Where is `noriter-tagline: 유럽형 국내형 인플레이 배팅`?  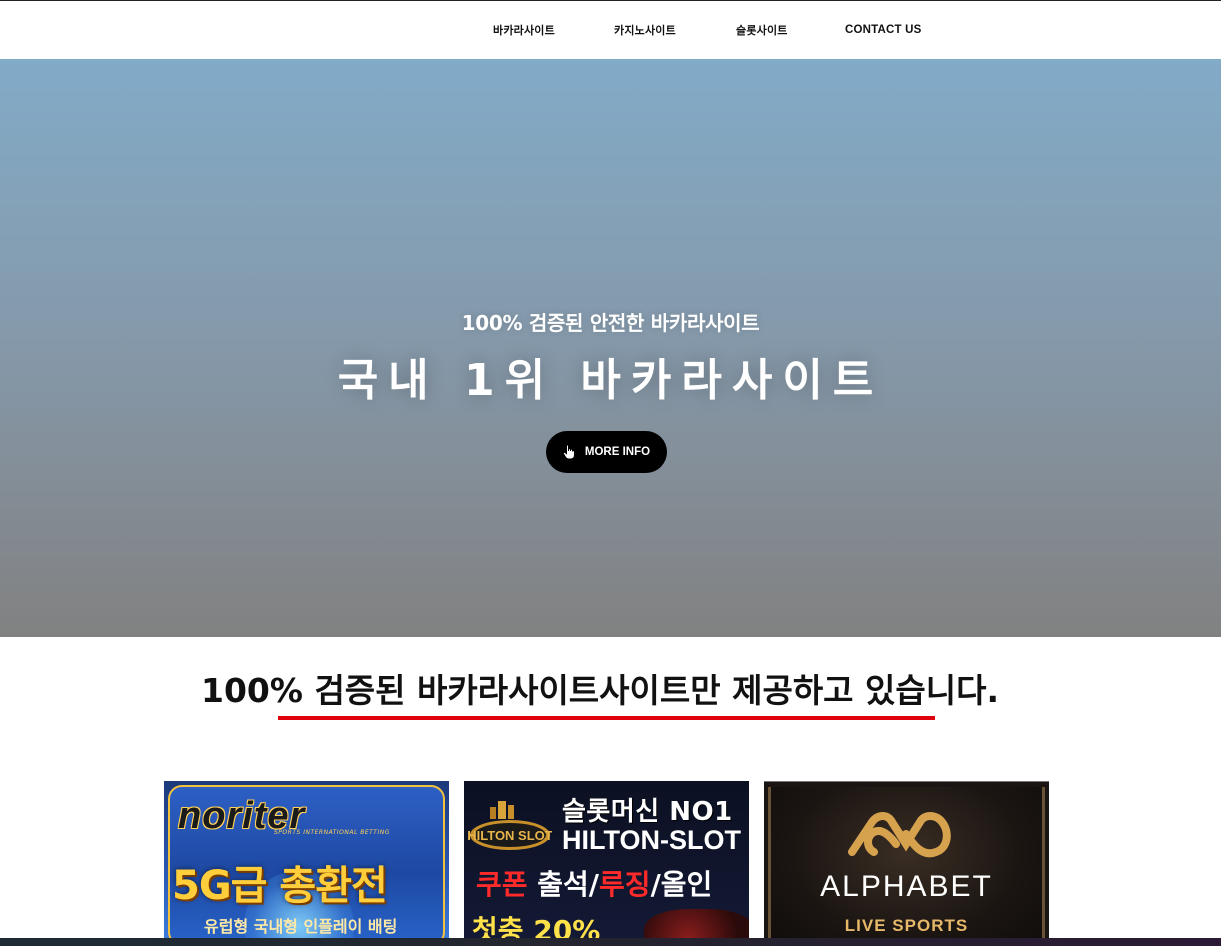 noriter-tagline: 유럽형 국내형 인플레이 배팅 is located at coordinates (301, 926).